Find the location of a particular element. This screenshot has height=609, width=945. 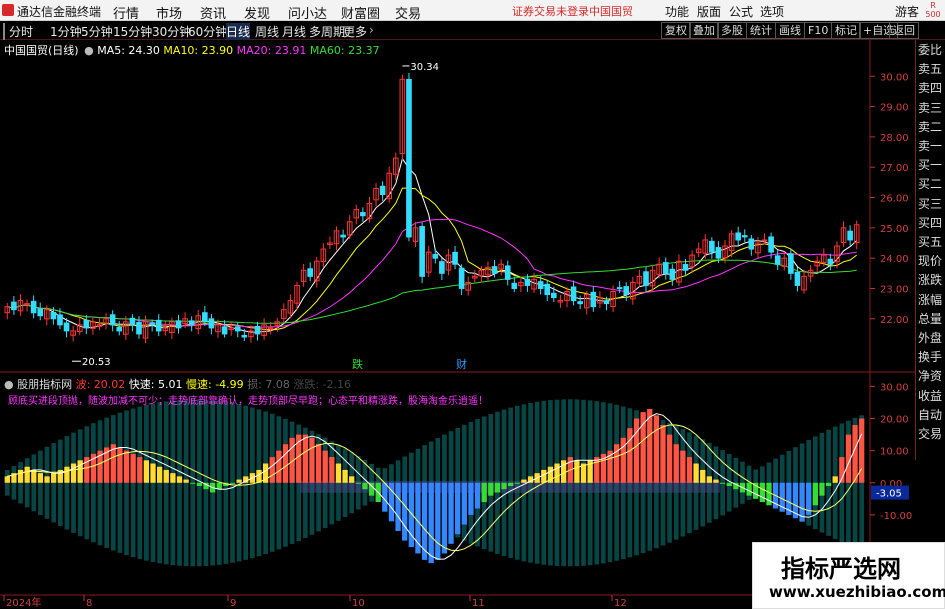

stock-label: 中国国贸(日线) is located at coordinates (41, 50).